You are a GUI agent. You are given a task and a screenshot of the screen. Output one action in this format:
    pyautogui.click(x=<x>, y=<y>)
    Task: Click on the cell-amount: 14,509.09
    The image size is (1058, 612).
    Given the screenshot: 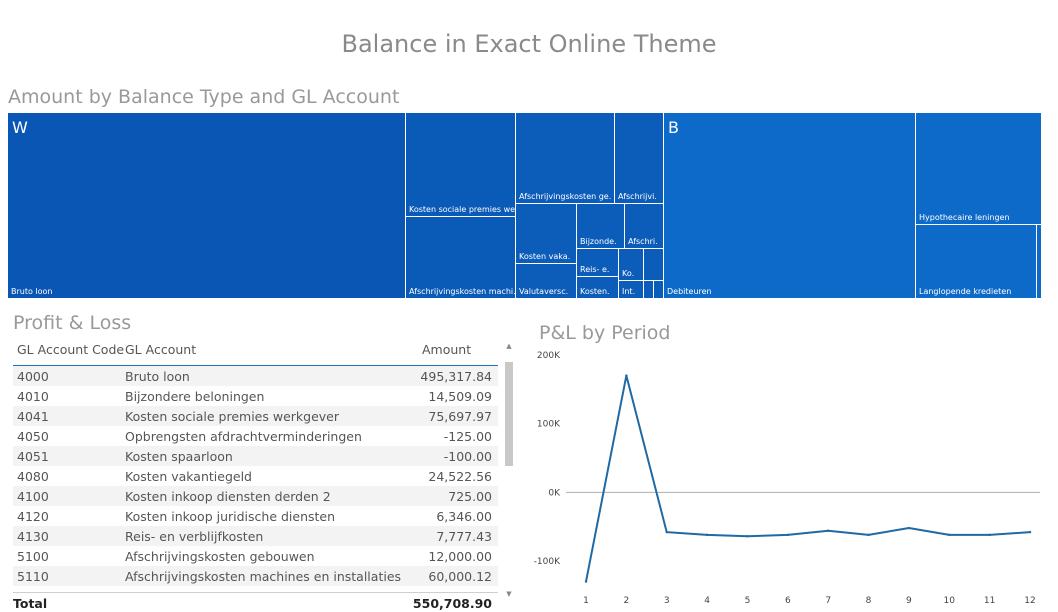 What is the action you would take?
    pyautogui.click(x=460, y=396)
    